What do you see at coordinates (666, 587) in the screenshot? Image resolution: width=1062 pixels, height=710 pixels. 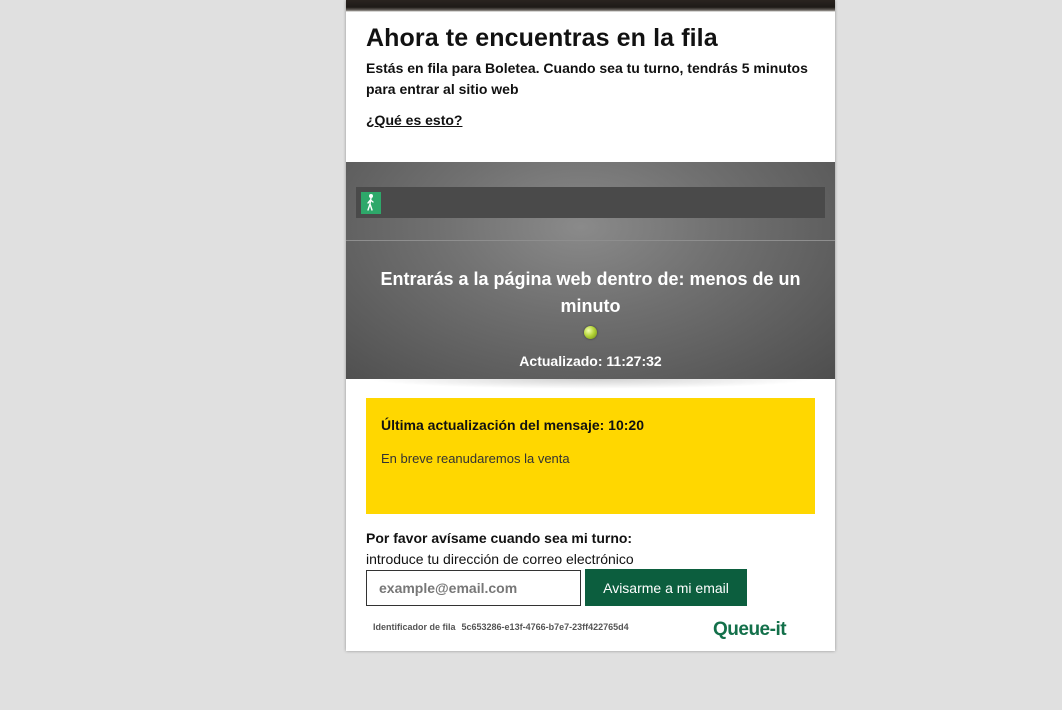 I see `notify-me-button: Avisarme a mi email` at bounding box center [666, 587].